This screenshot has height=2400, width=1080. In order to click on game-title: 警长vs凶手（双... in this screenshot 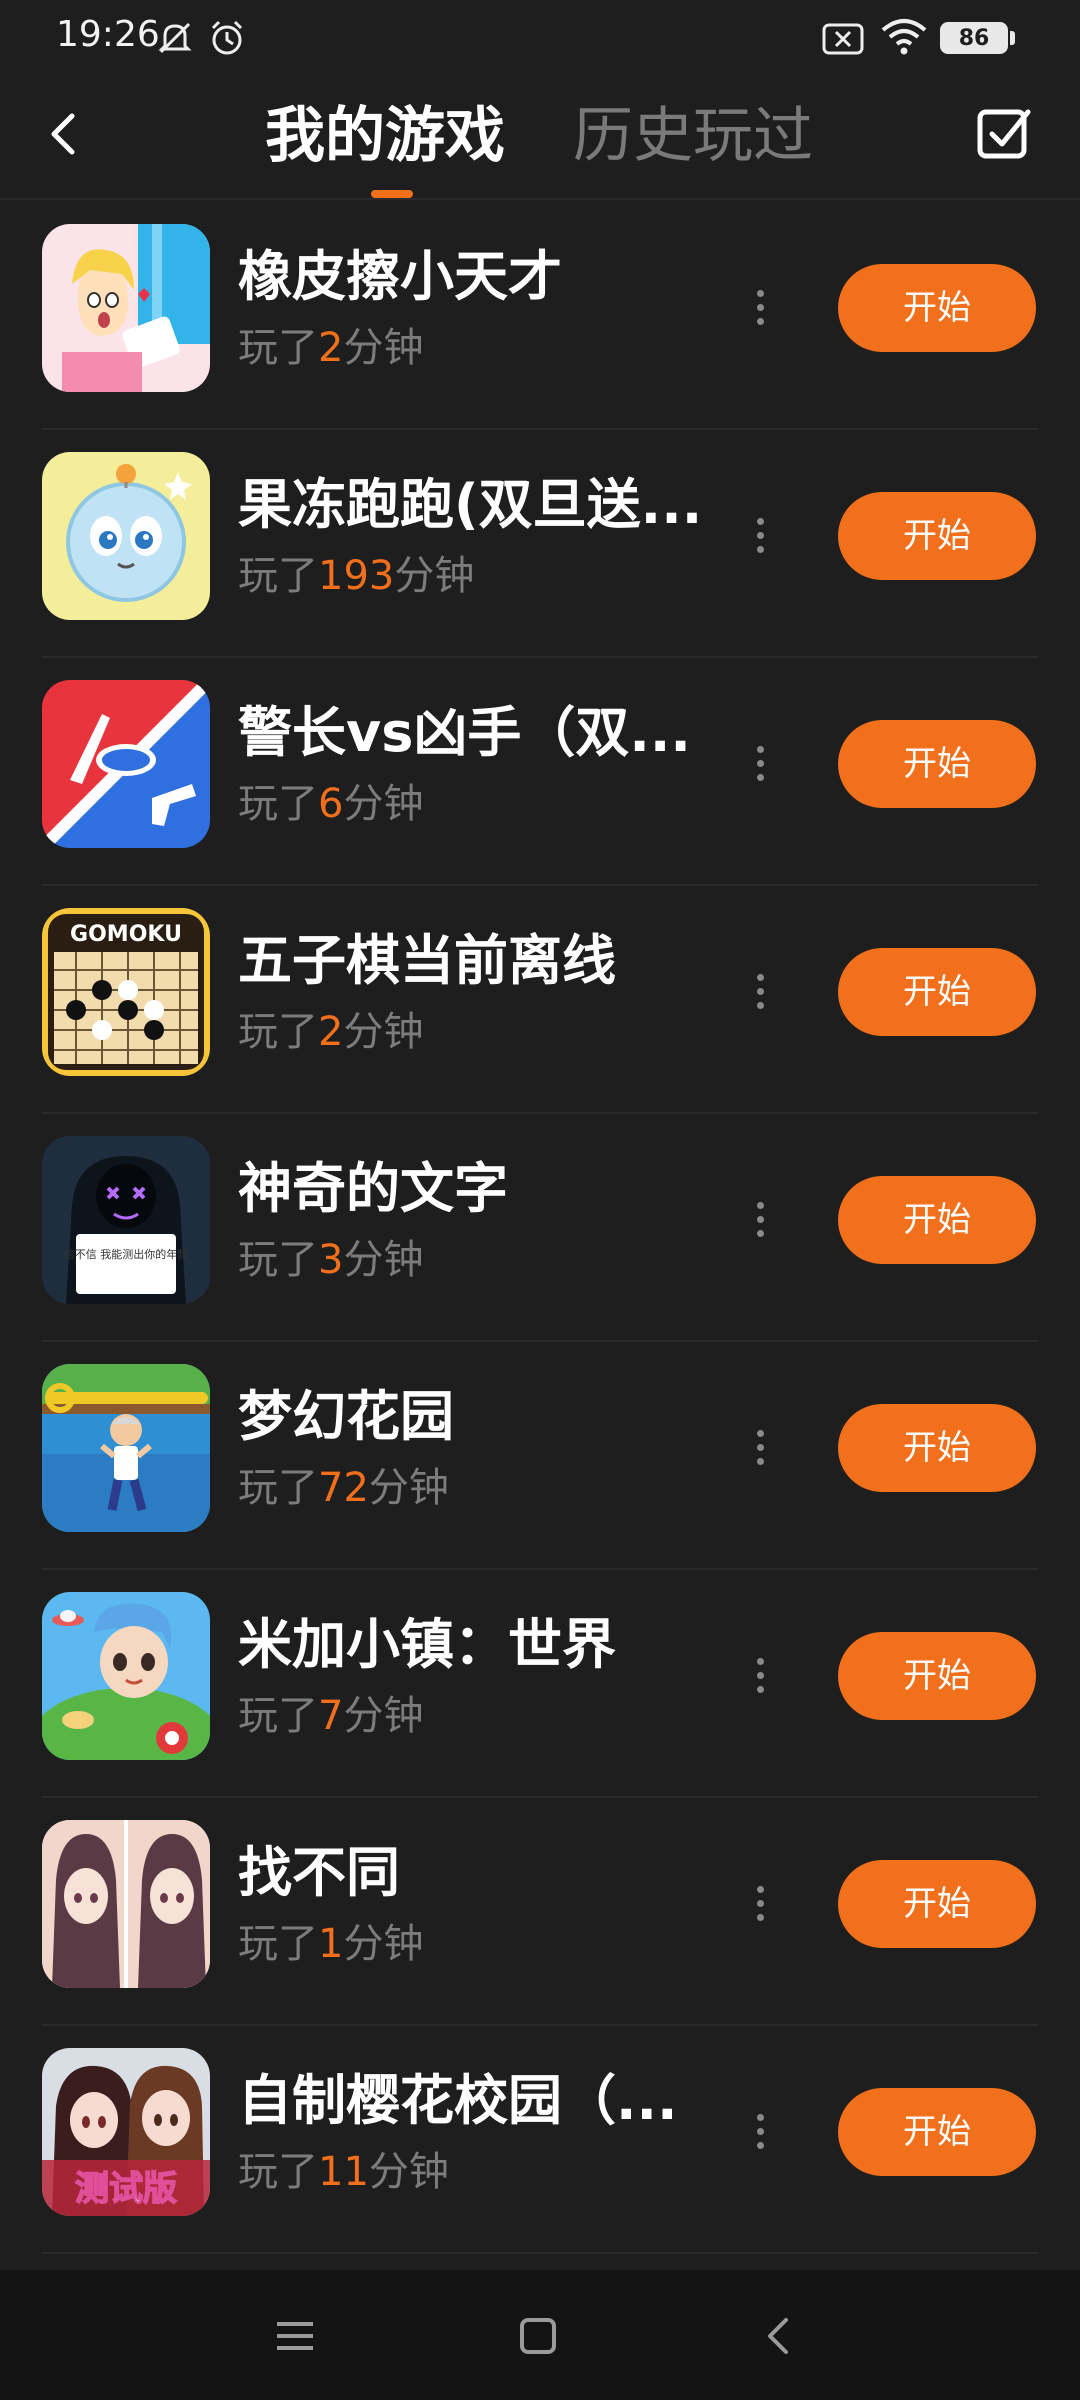, I will do `click(464, 732)`.